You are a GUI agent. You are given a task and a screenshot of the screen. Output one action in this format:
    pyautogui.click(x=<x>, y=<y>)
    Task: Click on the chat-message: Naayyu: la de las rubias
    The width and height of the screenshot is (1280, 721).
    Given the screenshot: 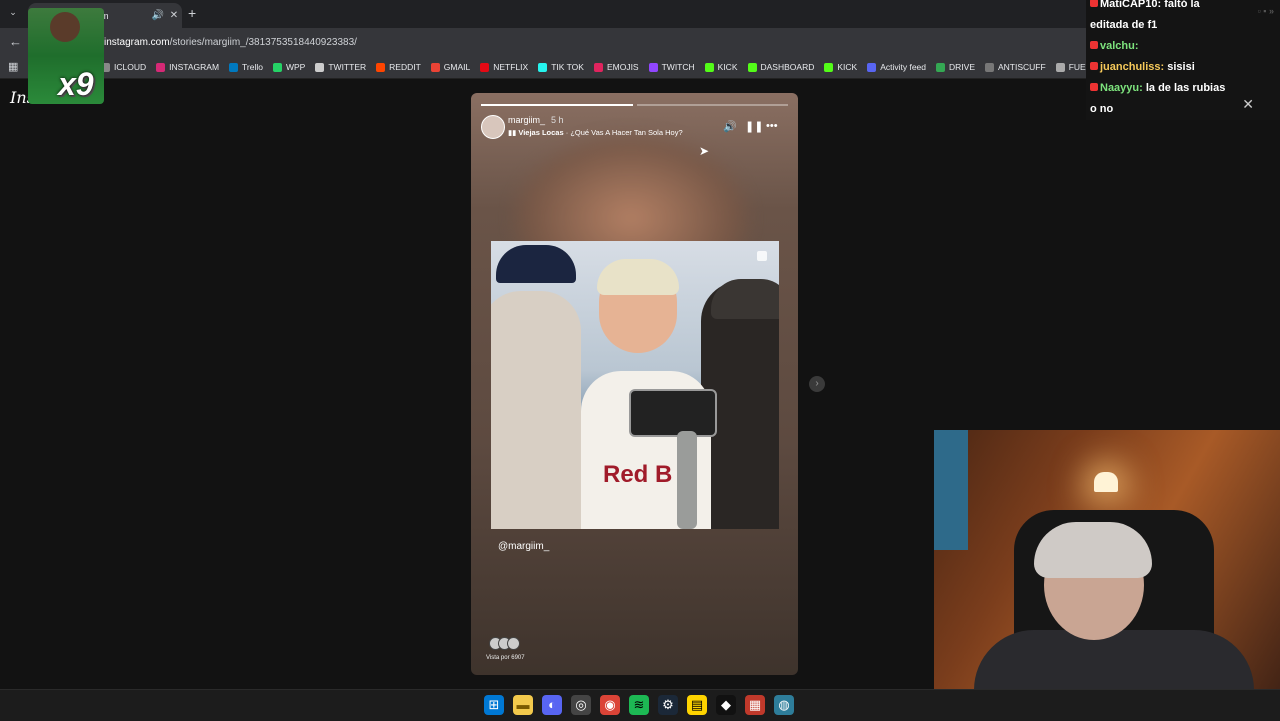 What is the action you would take?
    pyautogui.click(x=1157, y=88)
    